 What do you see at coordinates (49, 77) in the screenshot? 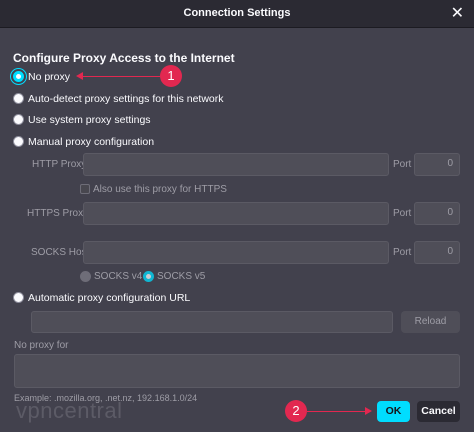
I see `no-proxy-label: No proxy` at bounding box center [49, 77].